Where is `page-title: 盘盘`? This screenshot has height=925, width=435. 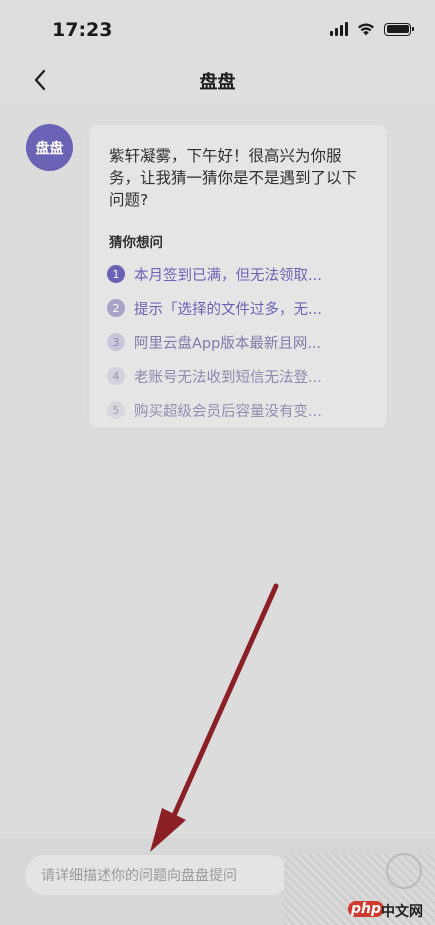 page-title: 盘盘 is located at coordinates (217, 82).